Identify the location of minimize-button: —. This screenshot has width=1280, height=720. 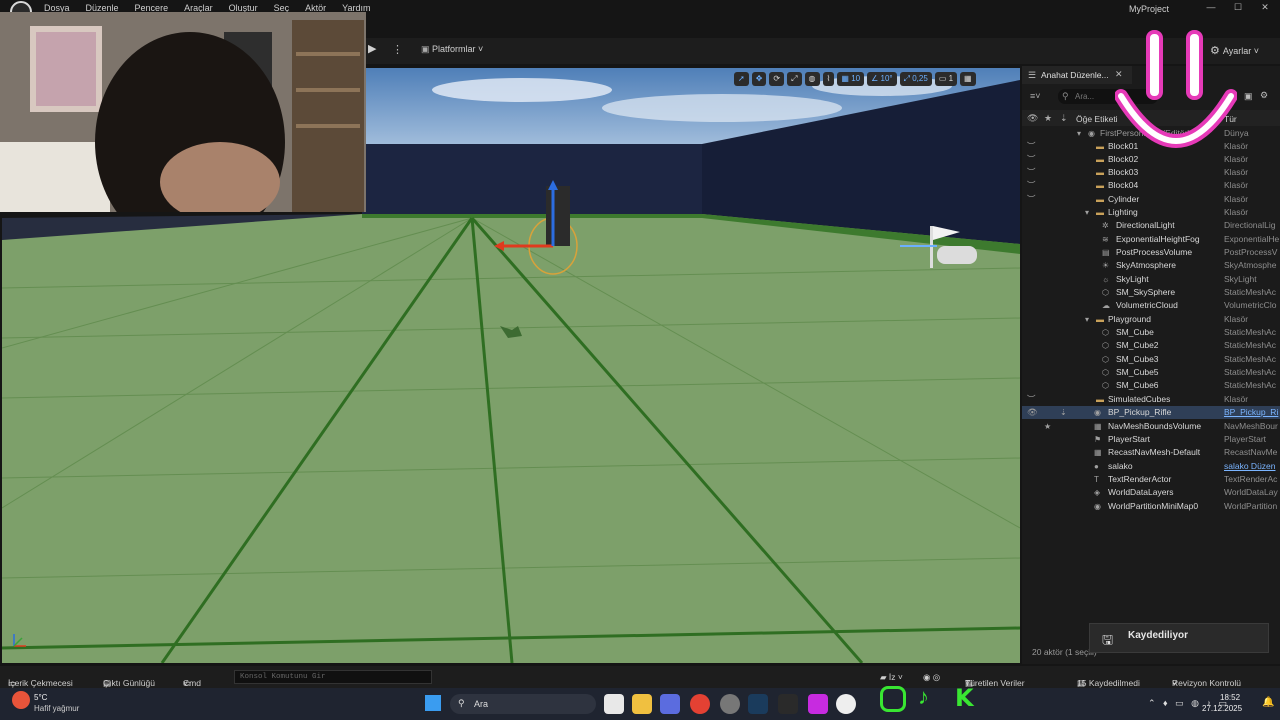
(1211, 8).